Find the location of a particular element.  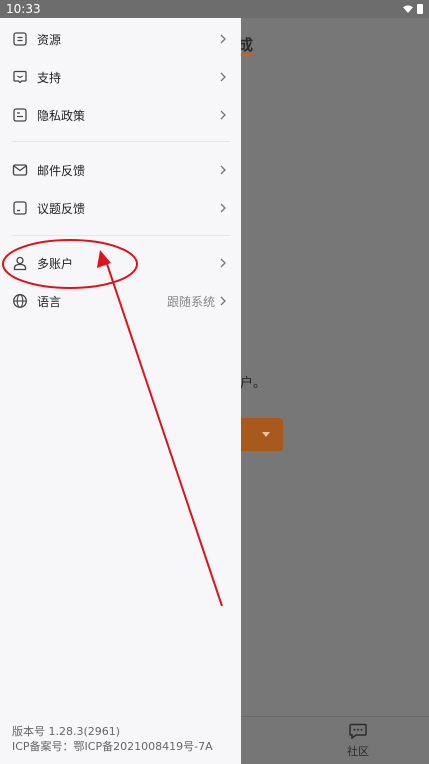

background-dropdown-button is located at coordinates (261, 434).